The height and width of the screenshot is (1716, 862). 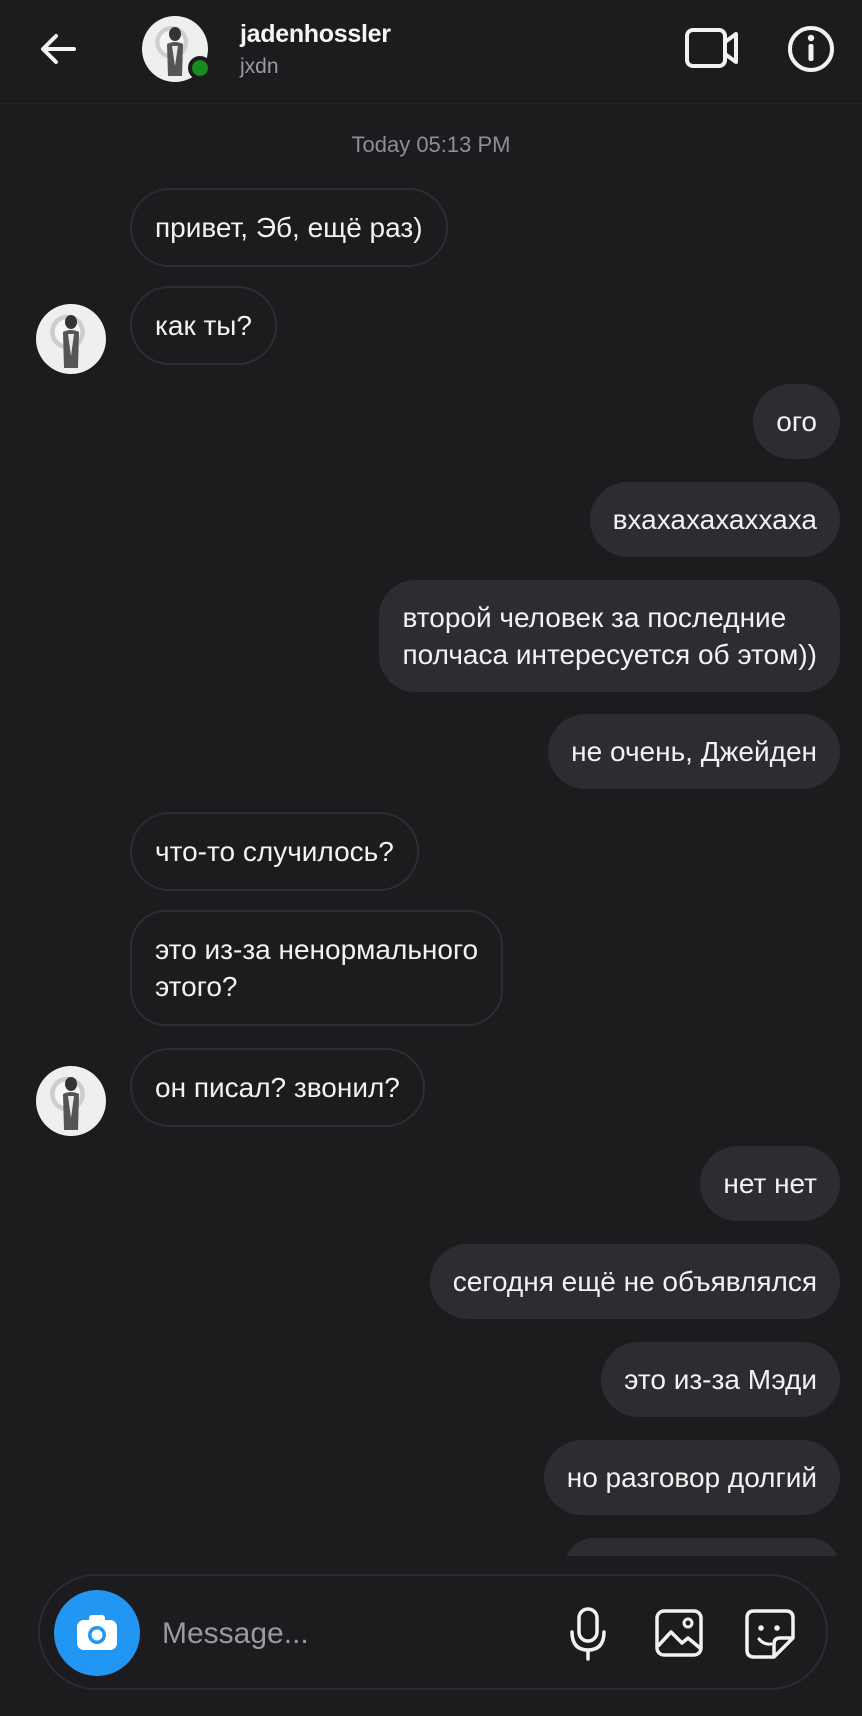 I want to click on message-bubble-outgoing: сегодня ещё не объявлялся, so click(x=634, y=1281).